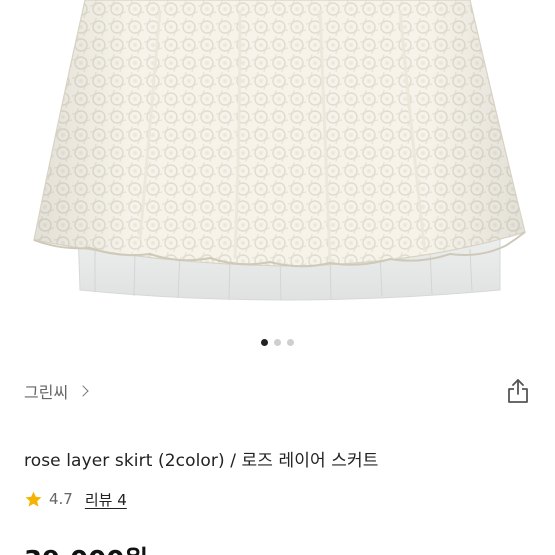 Image resolution: width=555 pixels, height=555 pixels. What do you see at coordinates (75, 499) in the screenshot?
I see `rating-row: 4.7 리뷰 4` at bounding box center [75, 499].